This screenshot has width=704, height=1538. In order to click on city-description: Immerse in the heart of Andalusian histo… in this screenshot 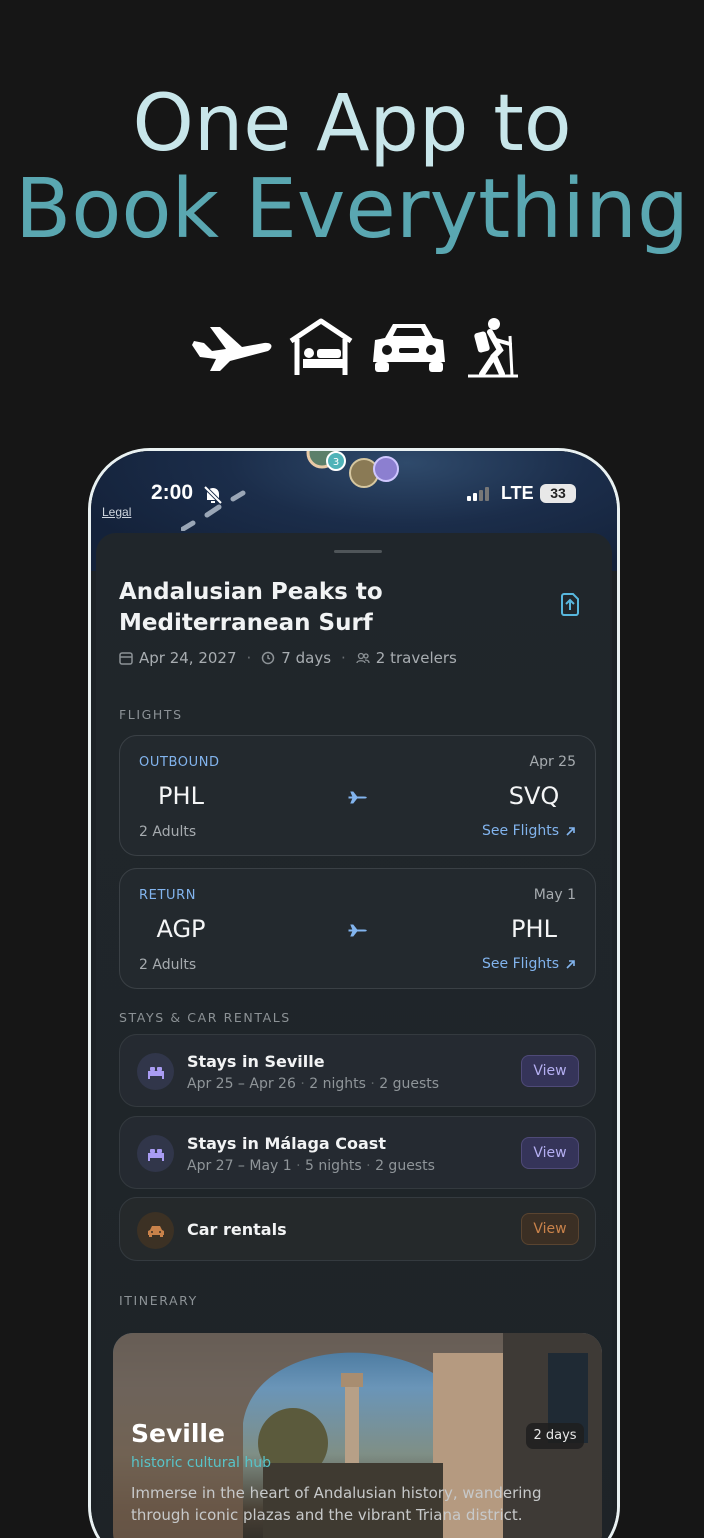, I will do `click(336, 1504)`.